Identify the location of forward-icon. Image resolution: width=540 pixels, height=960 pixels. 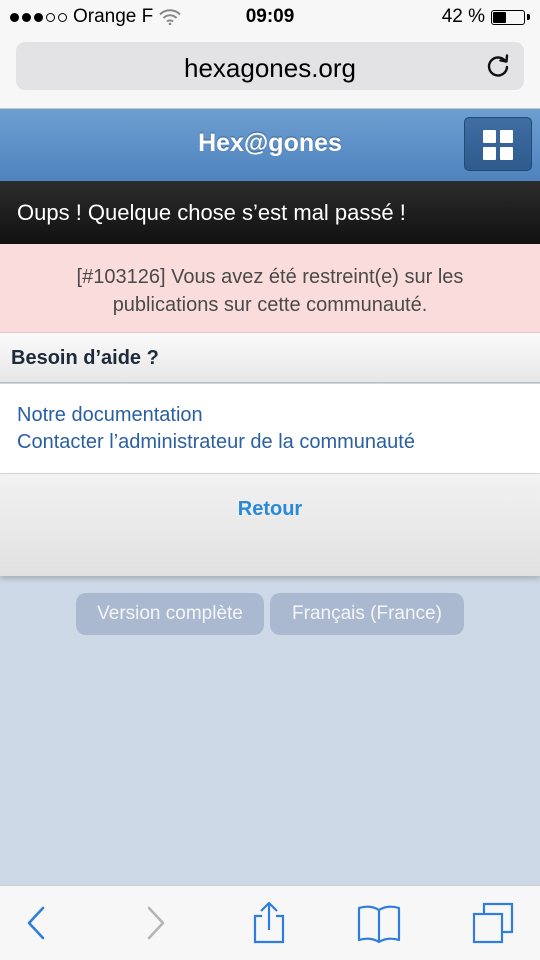
(155, 923).